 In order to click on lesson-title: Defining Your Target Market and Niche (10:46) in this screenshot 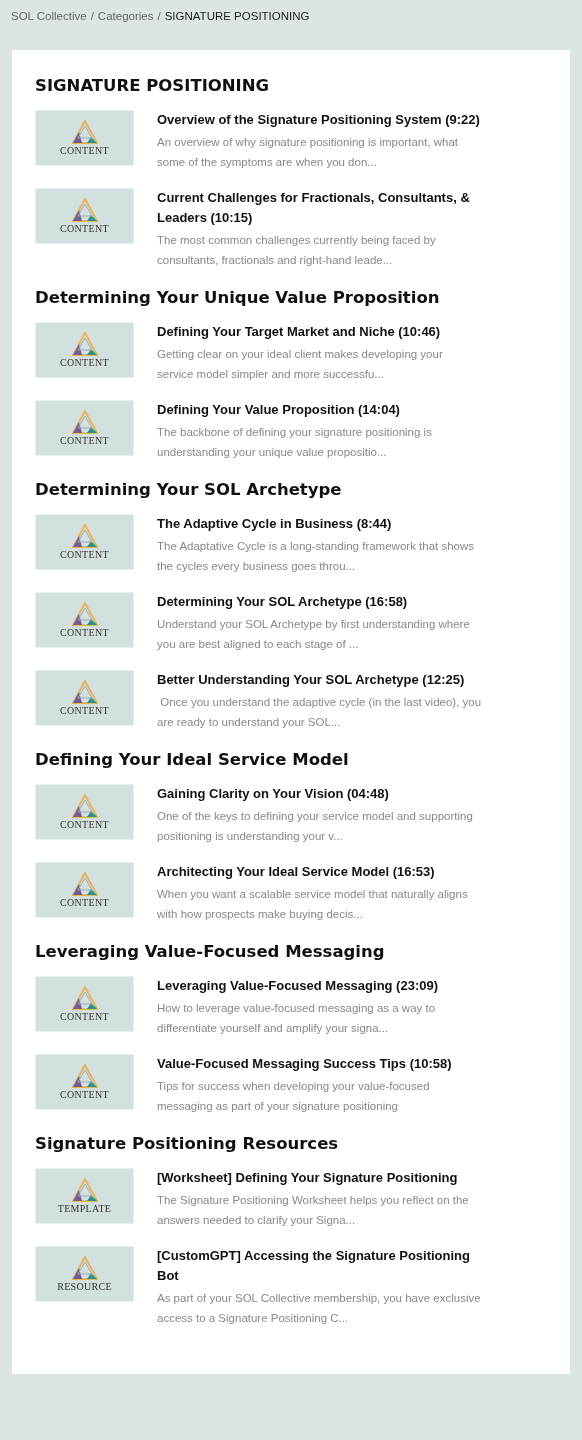, I will do `click(319, 332)`.